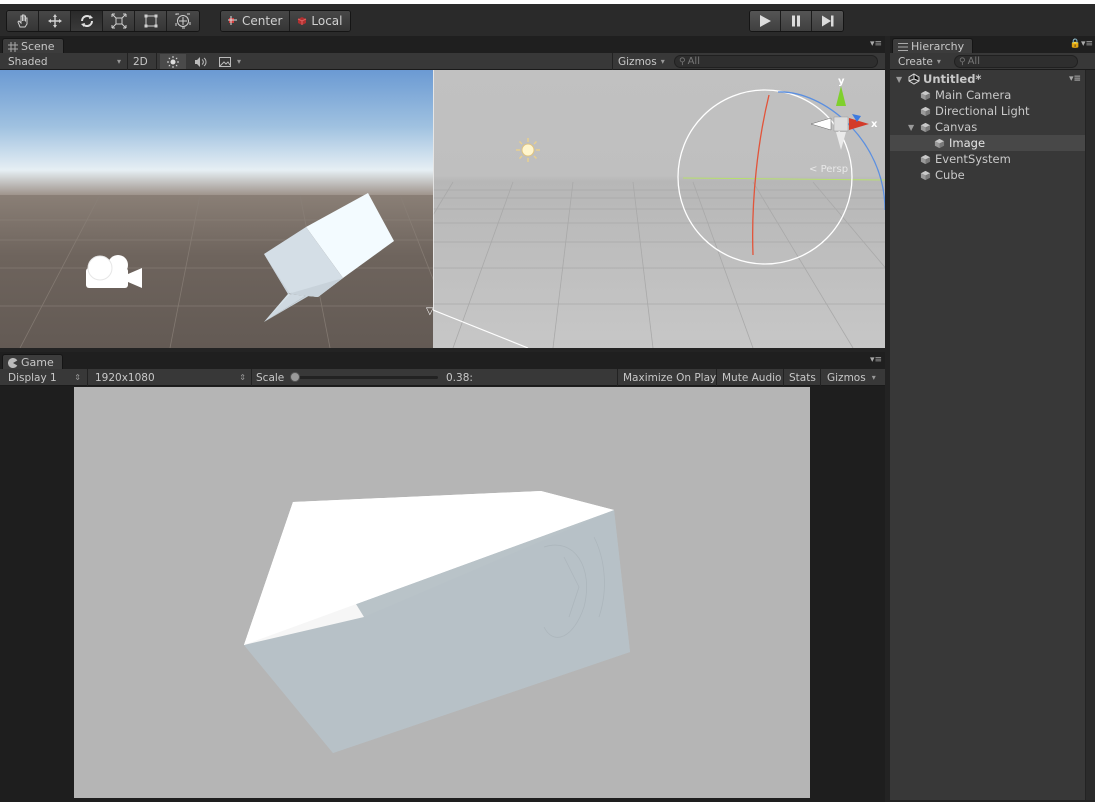 Image resolution: width=1095 pixels, height=802 pixels. Describe the element at coordinates (982, 111) in the screenshot. I see `hierarchy-item-label: Directional Light` at that location.